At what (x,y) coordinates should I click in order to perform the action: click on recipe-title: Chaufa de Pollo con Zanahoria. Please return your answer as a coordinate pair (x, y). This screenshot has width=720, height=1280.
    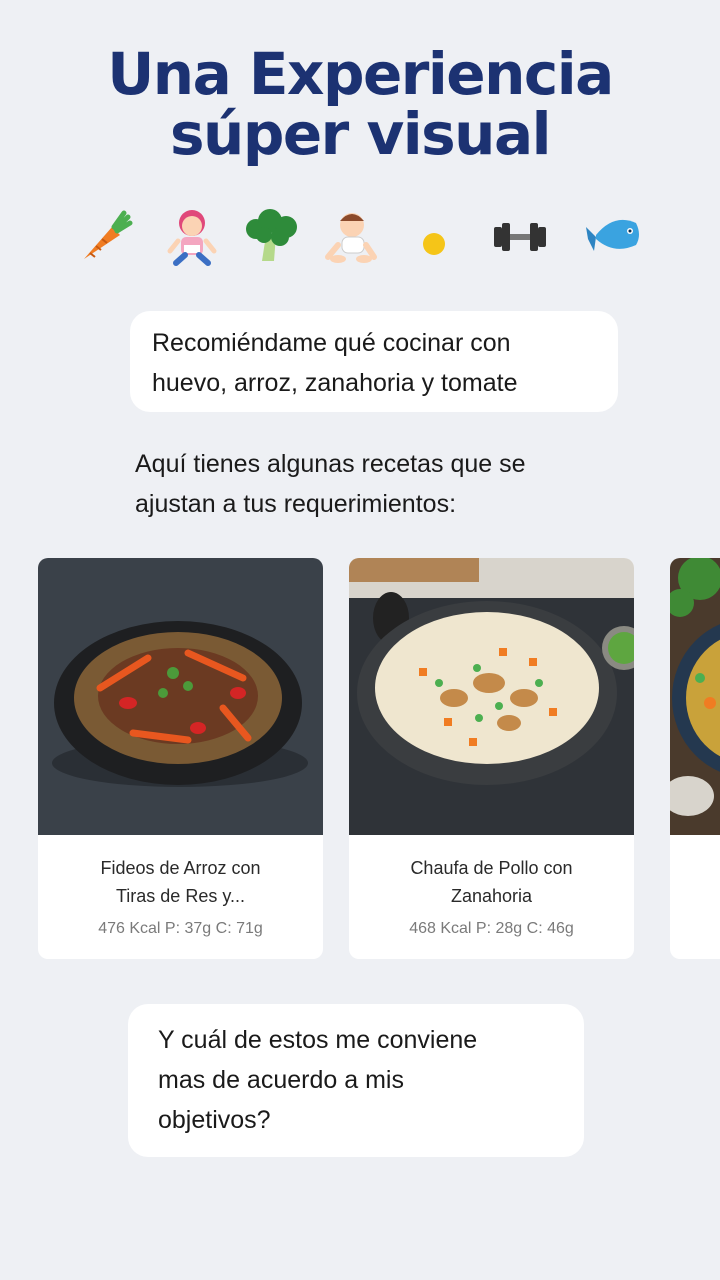
    Looking at the image, I should click on (491, 882).